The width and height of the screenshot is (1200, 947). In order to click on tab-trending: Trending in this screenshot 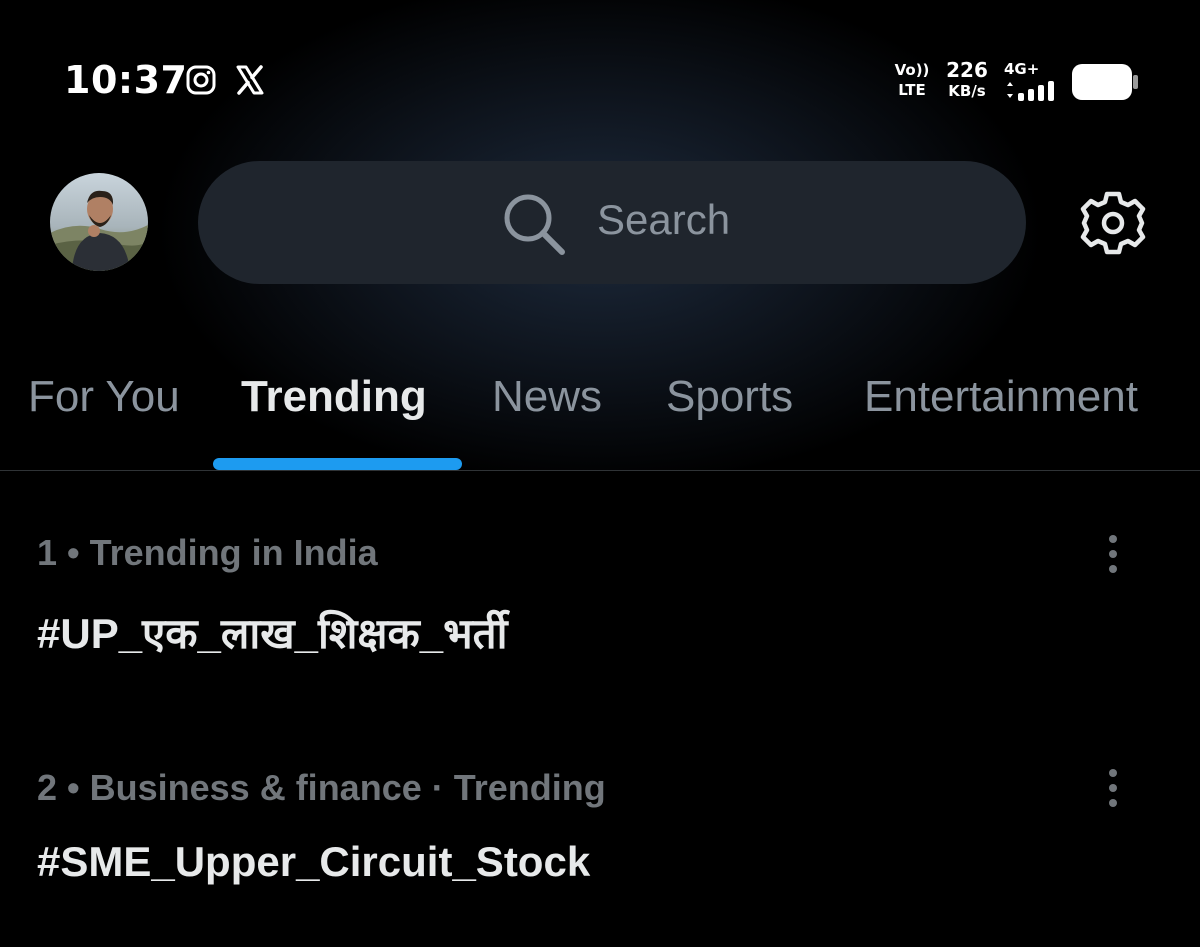, I will do `click(334, 397)`.